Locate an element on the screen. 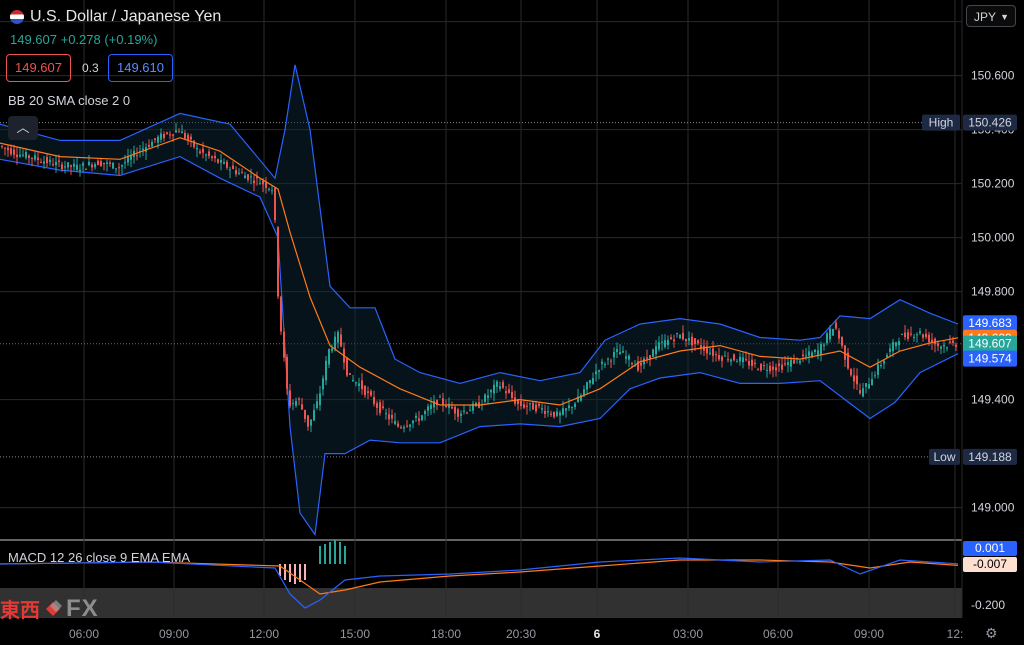  x-tick-label: 06:00 is located at coordinates (84, 634).